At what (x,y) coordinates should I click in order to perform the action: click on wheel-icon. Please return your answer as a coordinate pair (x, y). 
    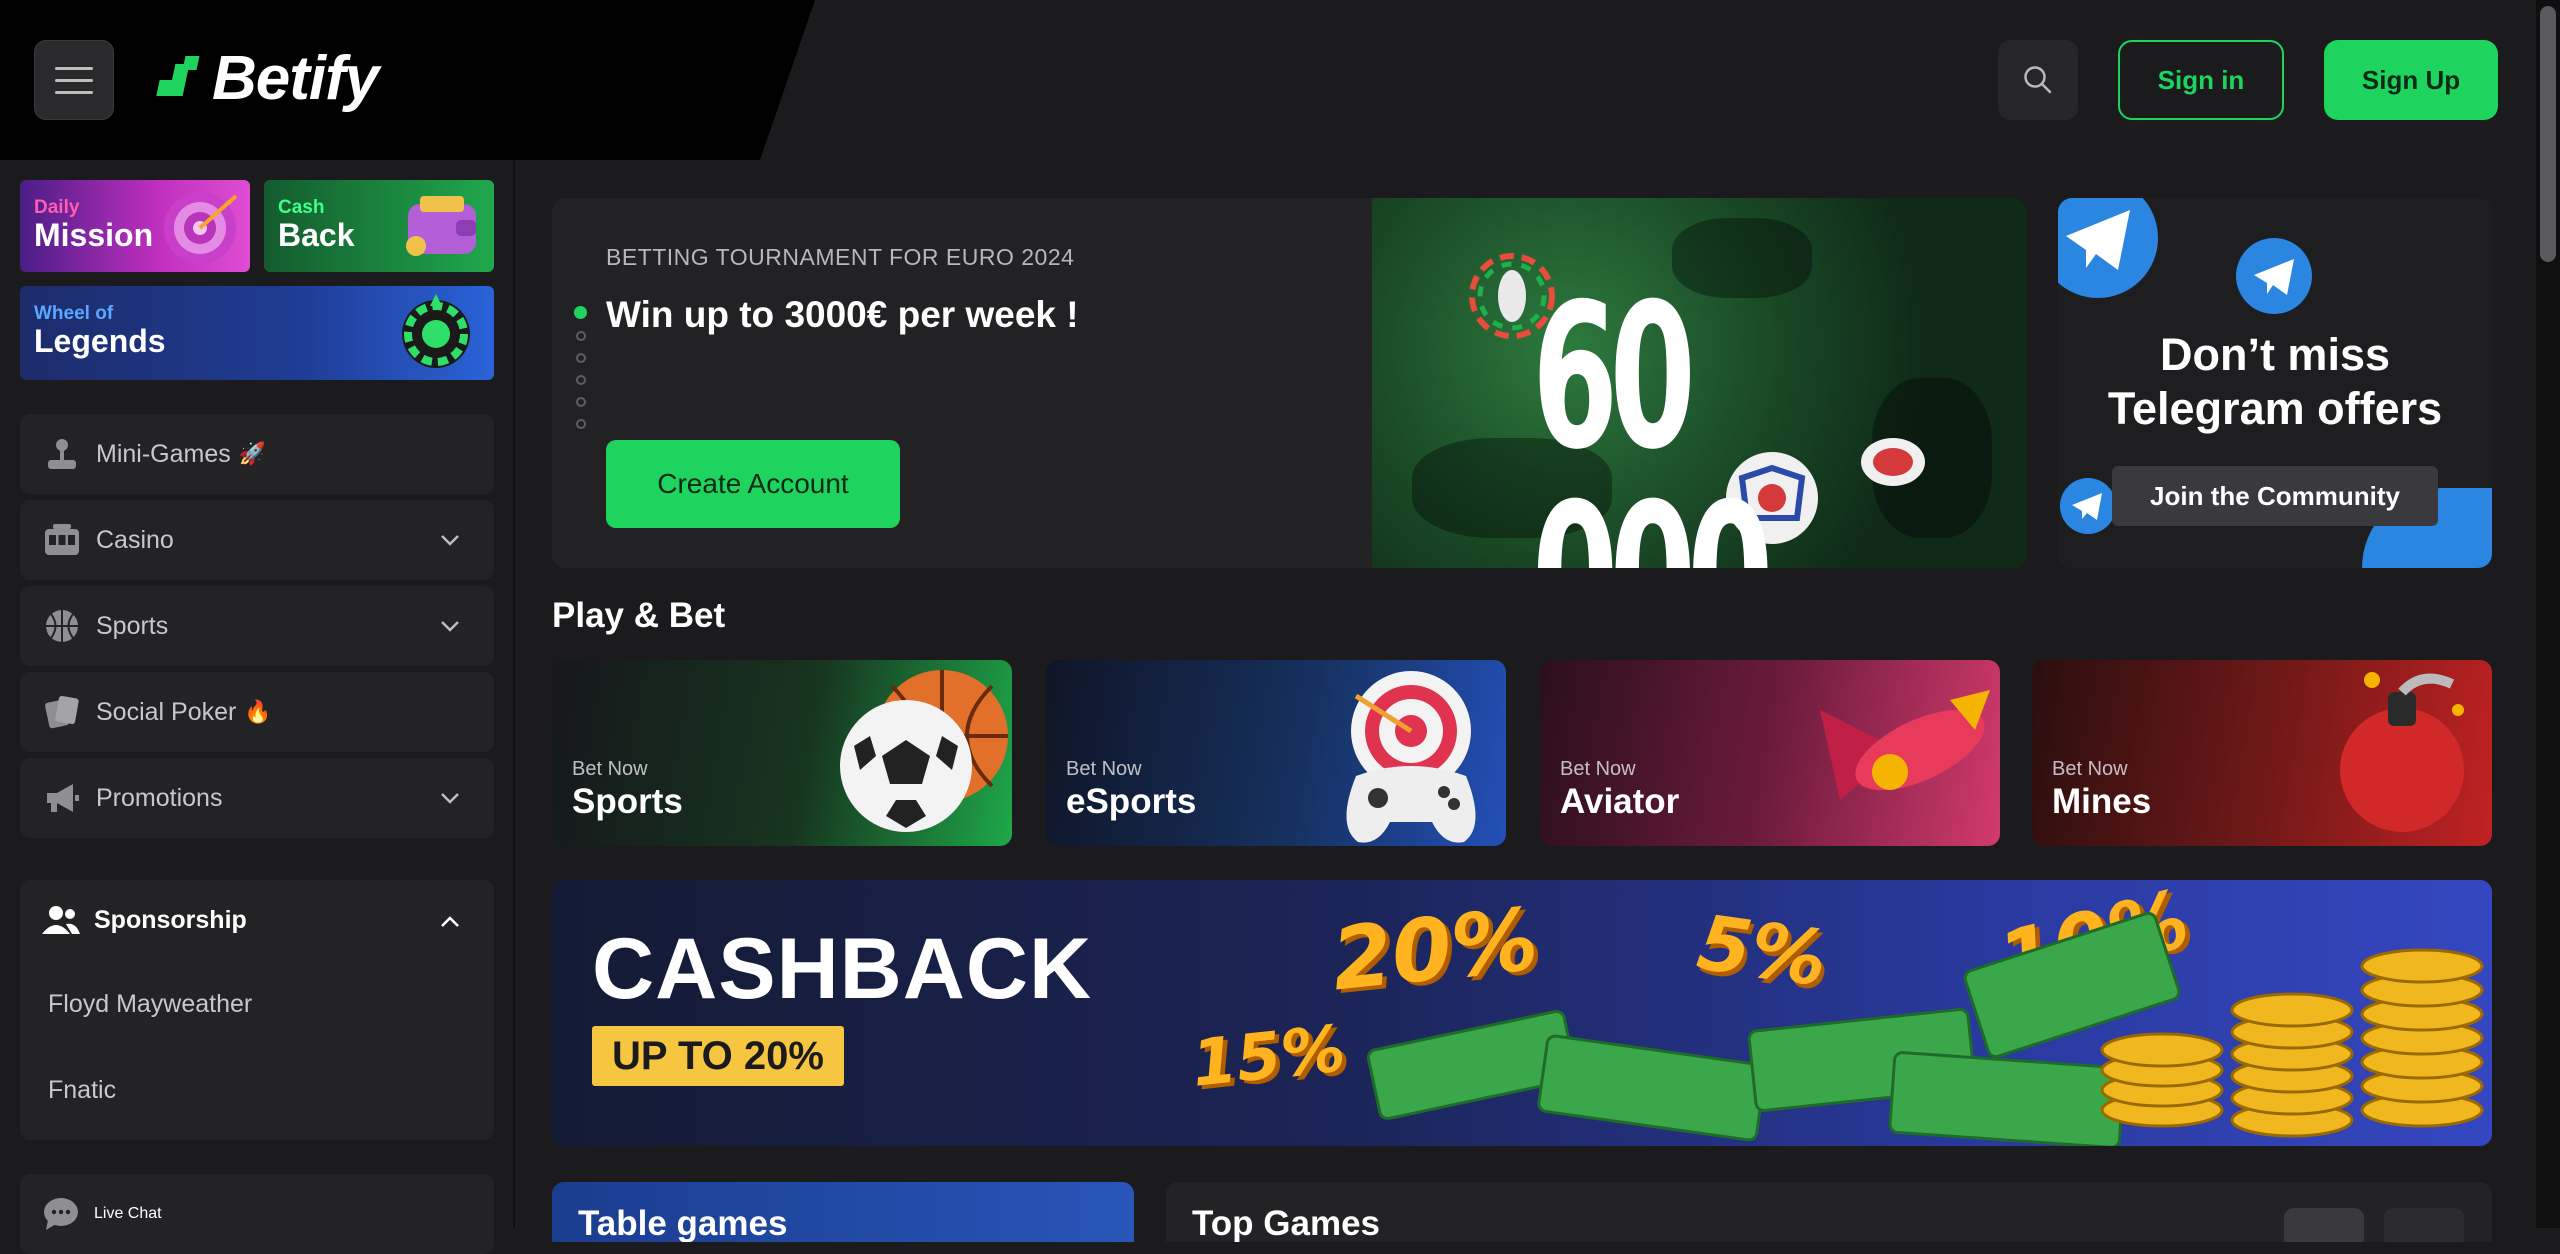
    Looking at the image, I should click on (436, 331).